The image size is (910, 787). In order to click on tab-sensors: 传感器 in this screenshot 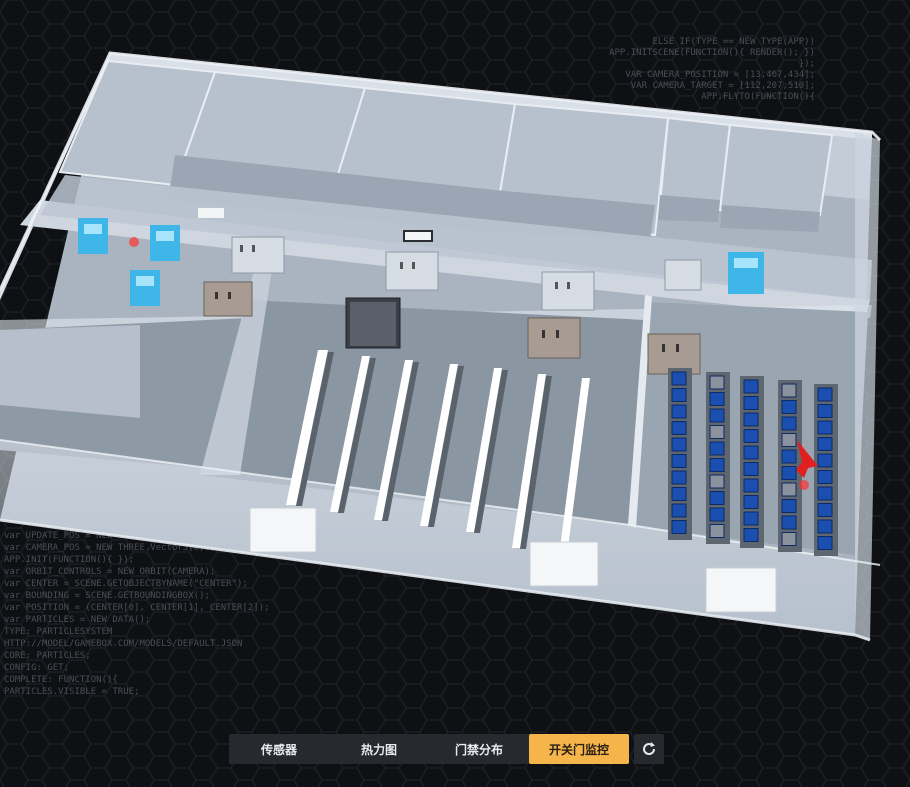, I will do `click(279, 749)`.